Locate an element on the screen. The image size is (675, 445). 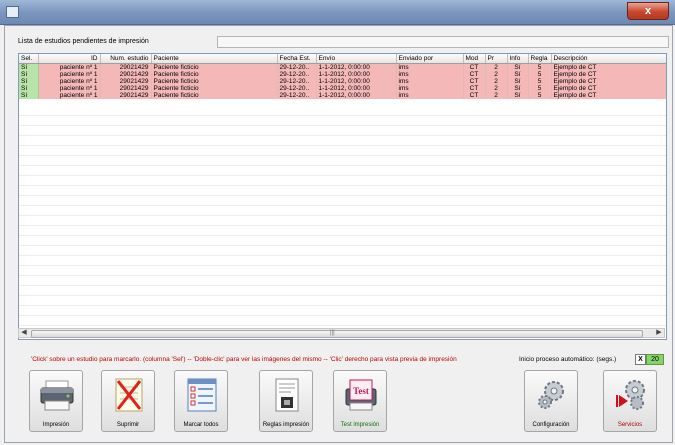
col-paciente: Paciente is located at coordinates (214, 59).